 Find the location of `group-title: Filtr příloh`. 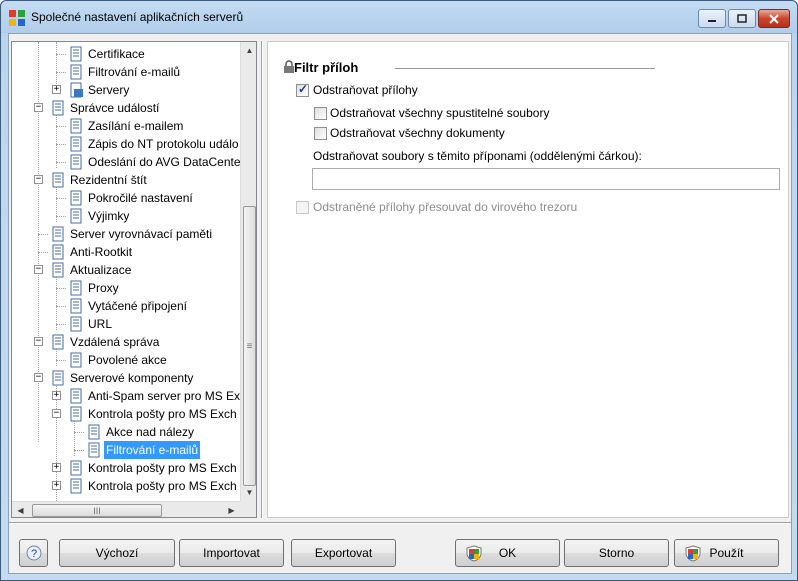

group-title: Filtr příloh is located at coordinates (326, 67).